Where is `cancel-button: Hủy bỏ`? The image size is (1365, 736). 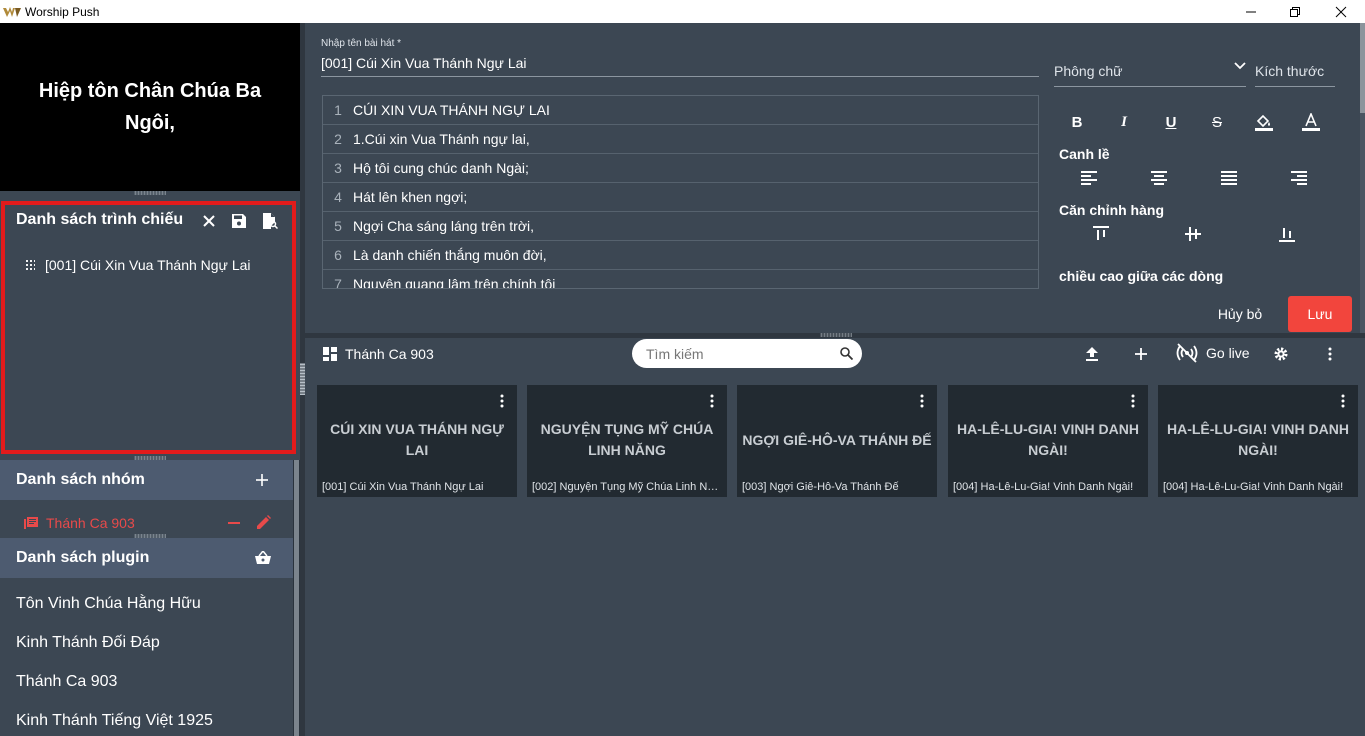 cancel-button: Hủy bỏ is located at coordinates (1240, 314).